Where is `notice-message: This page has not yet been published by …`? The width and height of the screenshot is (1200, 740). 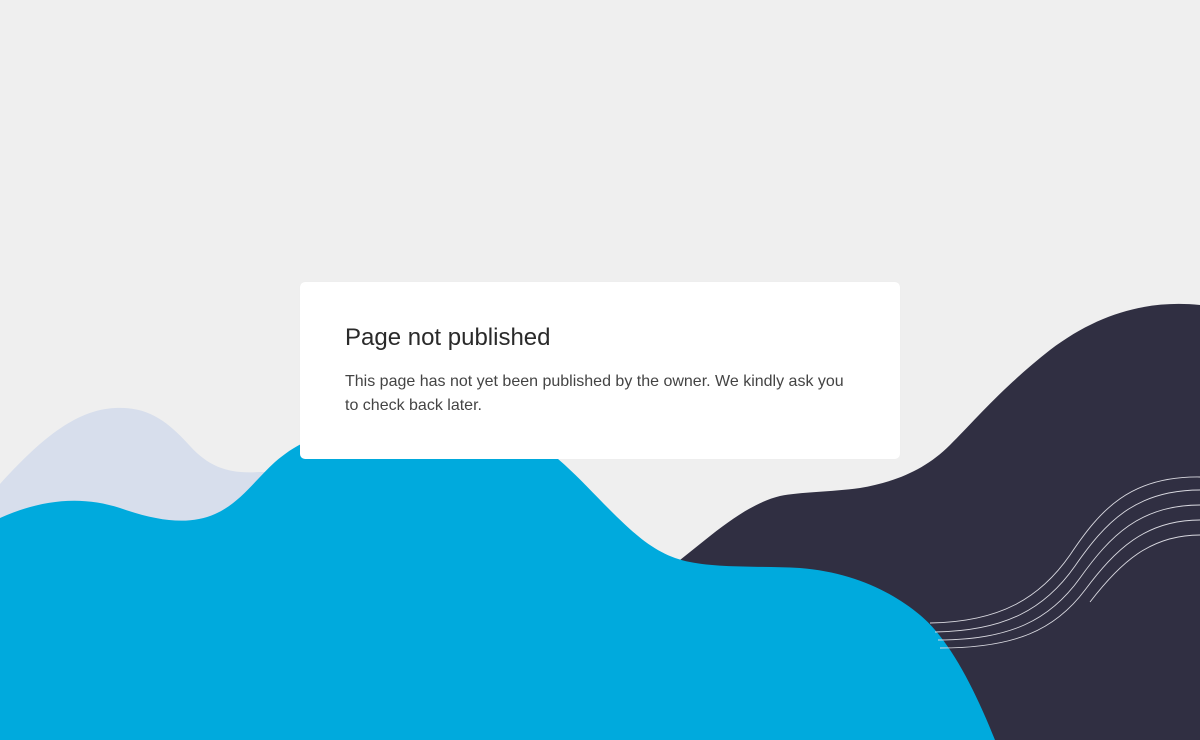 notice-message: This page has not yet been published by … is located at coordinates (594, 393).